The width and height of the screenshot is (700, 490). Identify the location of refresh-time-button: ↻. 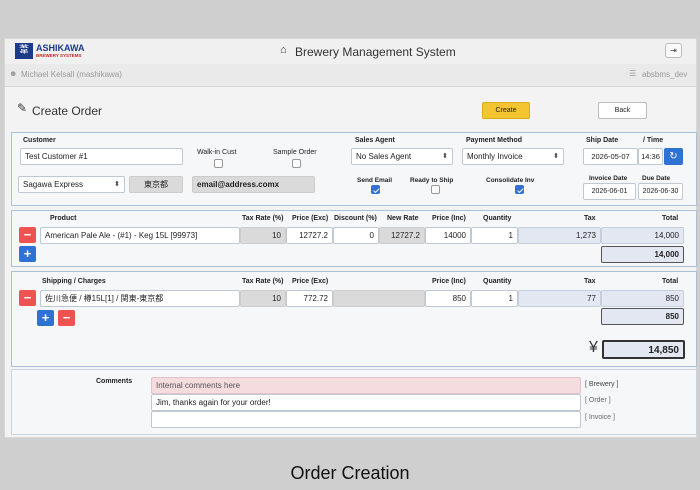
(673, 156).